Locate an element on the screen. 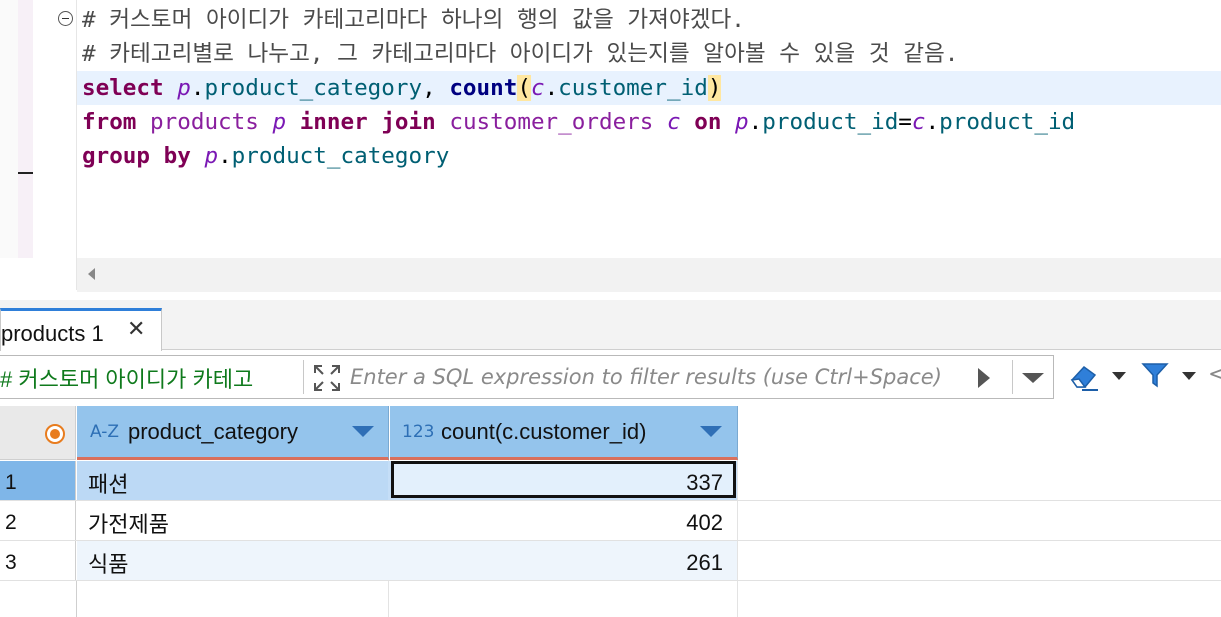  editor-annotation-gutter is located at coordinates (25, 129).